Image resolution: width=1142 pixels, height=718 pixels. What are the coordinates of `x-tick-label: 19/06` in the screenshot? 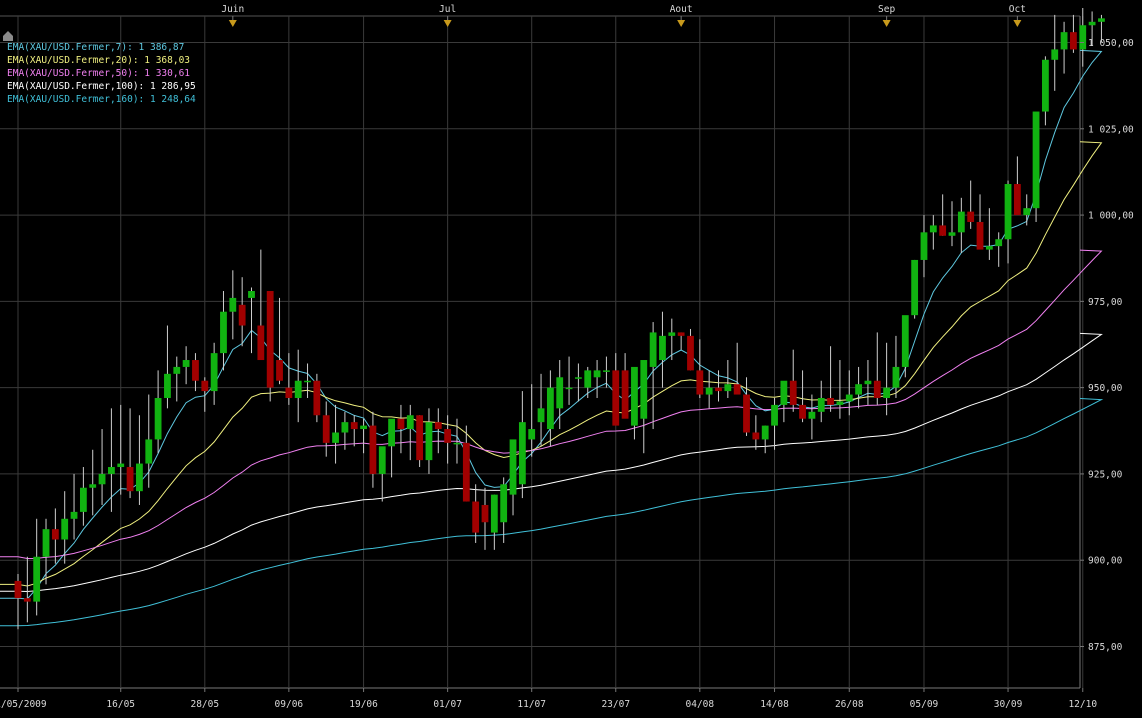 It's located at (363, 704).